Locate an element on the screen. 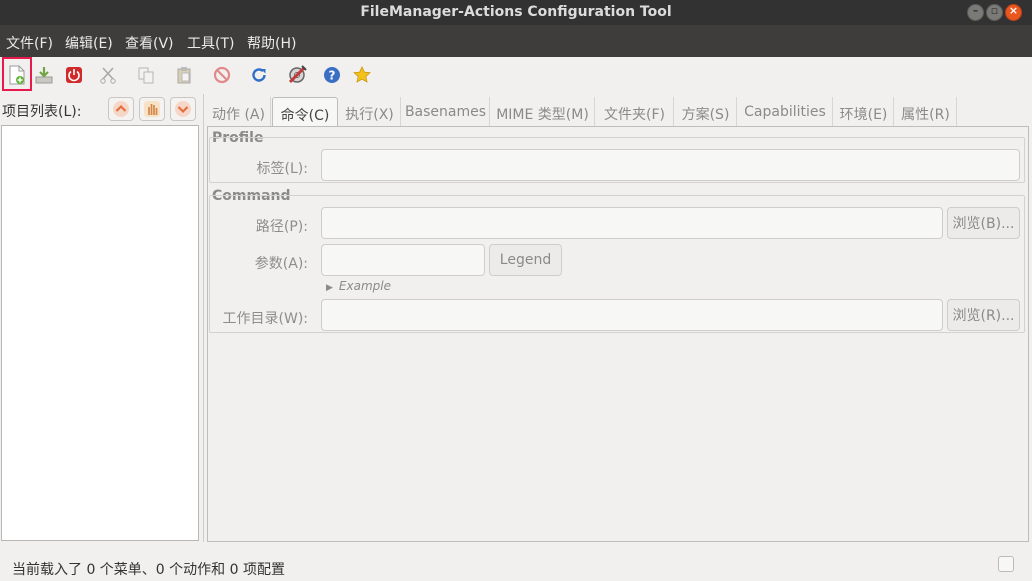  menu-help: 帮助(H) is located at coordinates (271, 43).